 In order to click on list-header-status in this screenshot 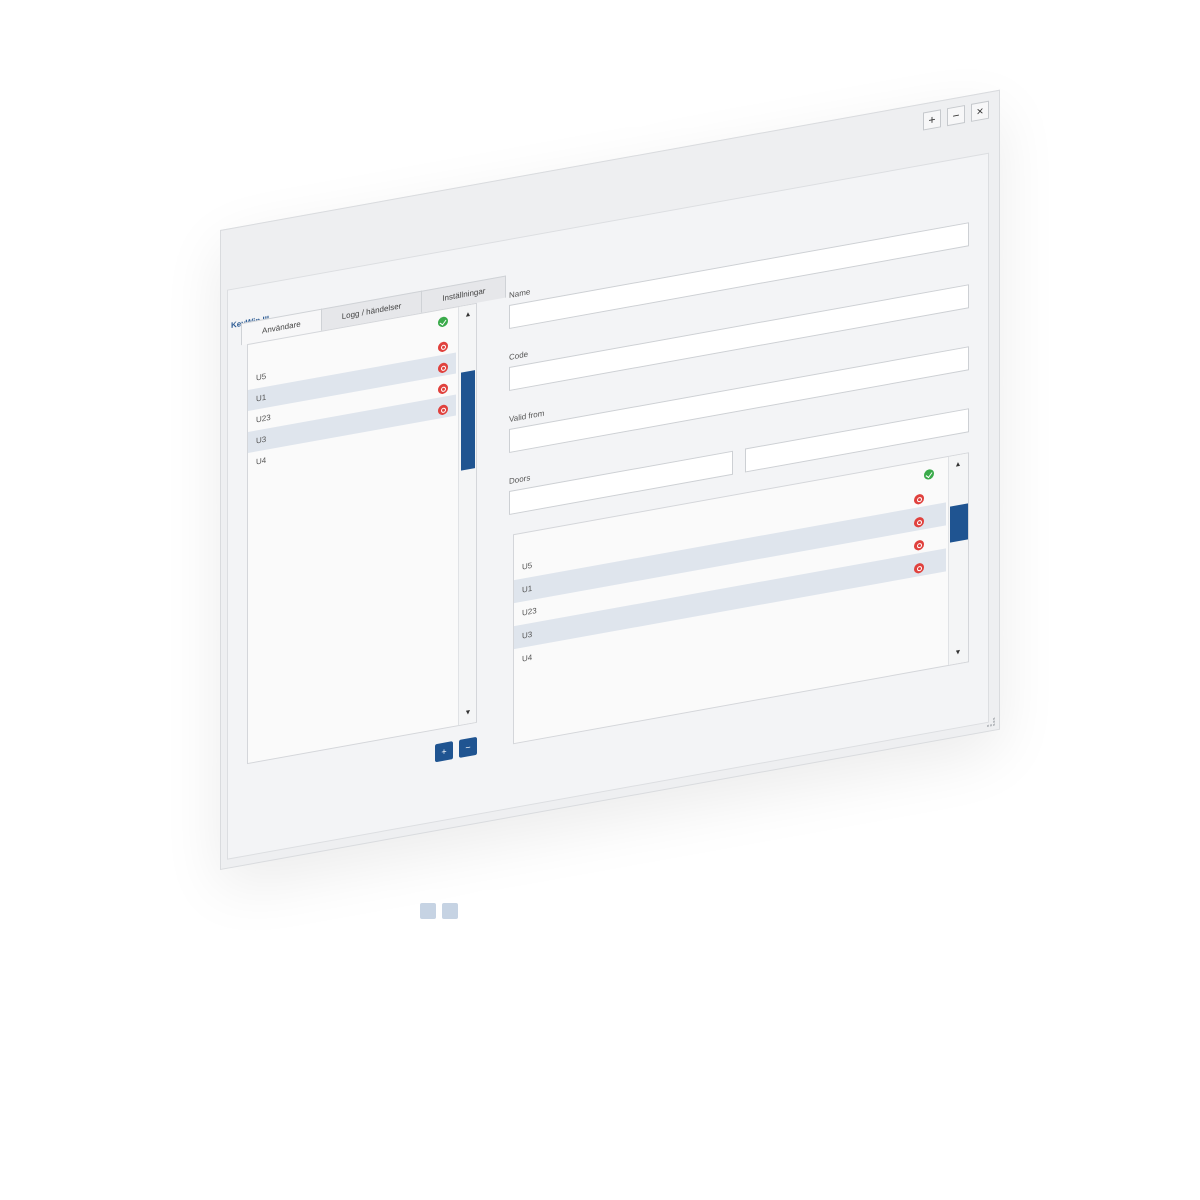, I will do `click(443, 323)`.